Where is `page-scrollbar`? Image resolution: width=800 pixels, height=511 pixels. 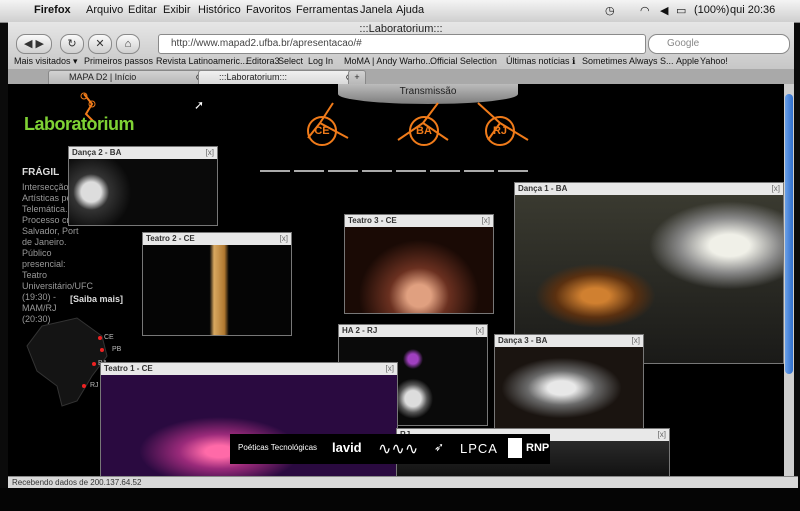
page-scrollbar is located at coordinates (789, 280).